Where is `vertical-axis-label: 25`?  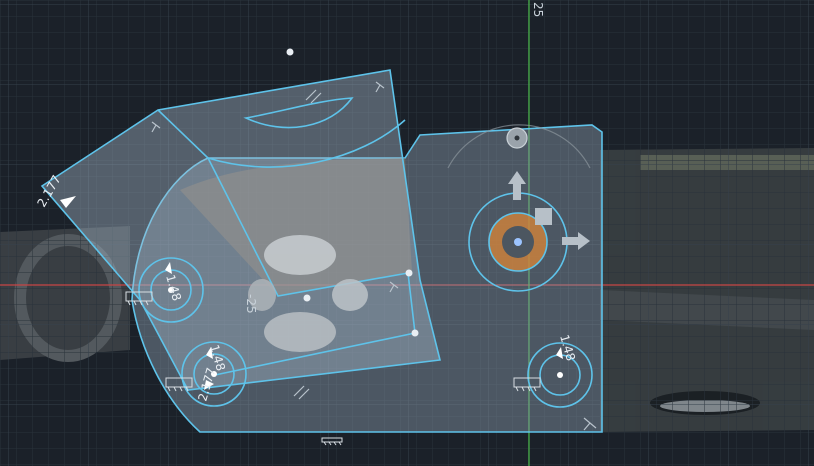 vertical-axis-label: 25 is located at coordinates (538, 9).